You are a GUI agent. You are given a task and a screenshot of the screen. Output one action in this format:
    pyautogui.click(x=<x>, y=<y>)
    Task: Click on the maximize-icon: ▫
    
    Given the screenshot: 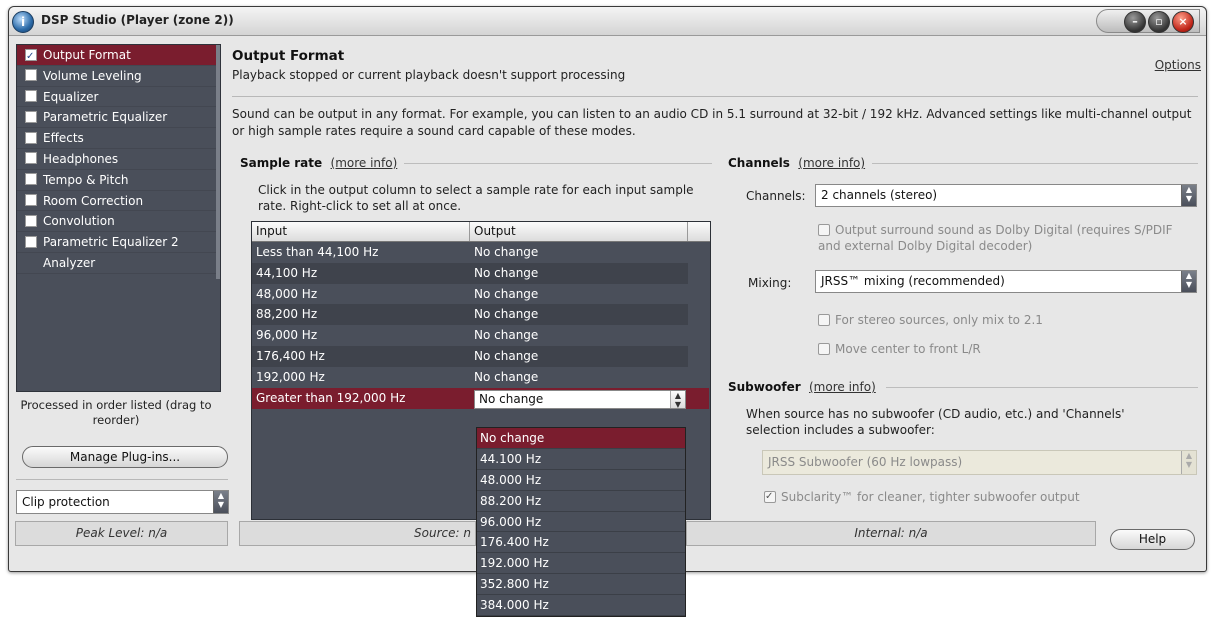 What is the action you would take?
    pyautogui.click(x=1159, y=22)
    